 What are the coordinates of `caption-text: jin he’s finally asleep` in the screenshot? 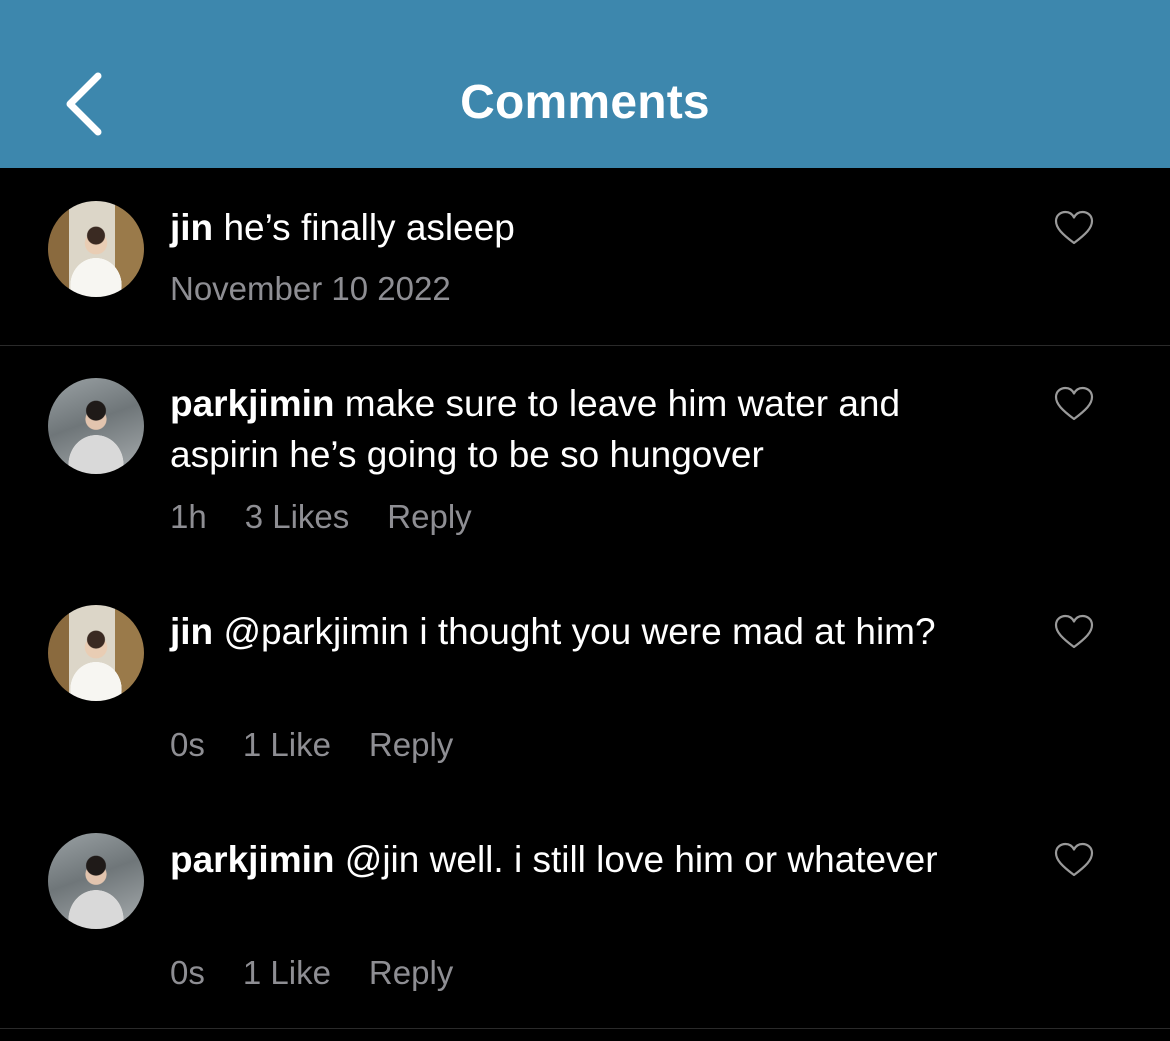 It's located at (580, 227).